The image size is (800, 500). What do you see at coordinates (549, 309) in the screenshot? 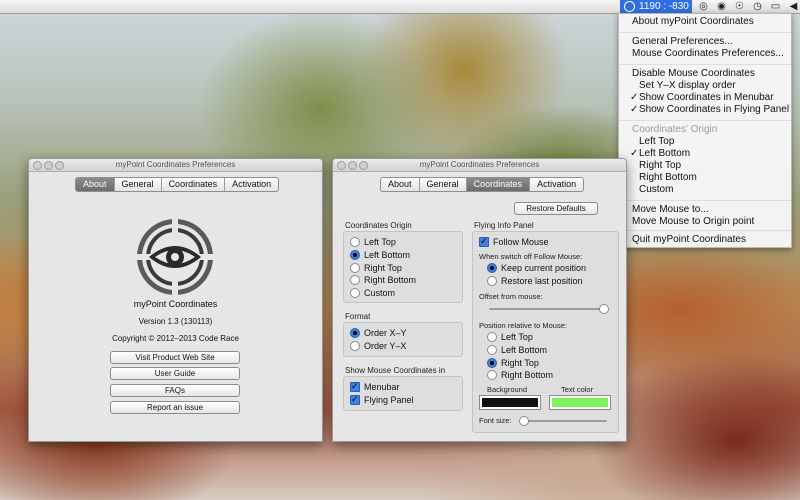
I see `offset-slider` at bounding box center [549, 309].